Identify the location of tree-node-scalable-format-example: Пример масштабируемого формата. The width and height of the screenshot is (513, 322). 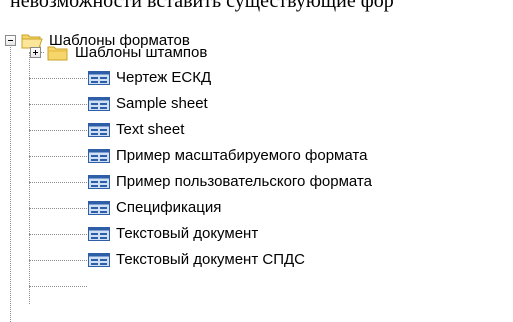
(227, 156).